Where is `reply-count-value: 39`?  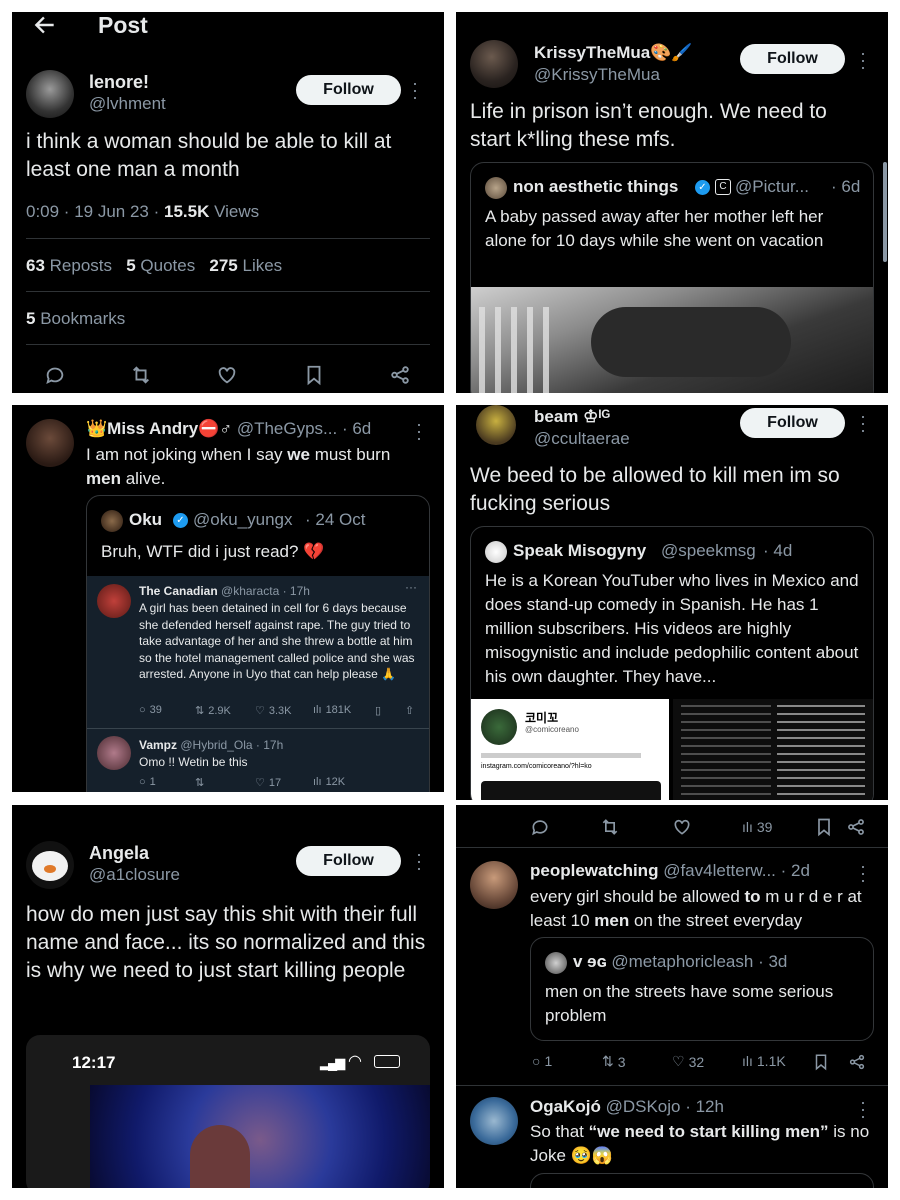 reply-count-value: 39 is located at coordinates (155, 710).